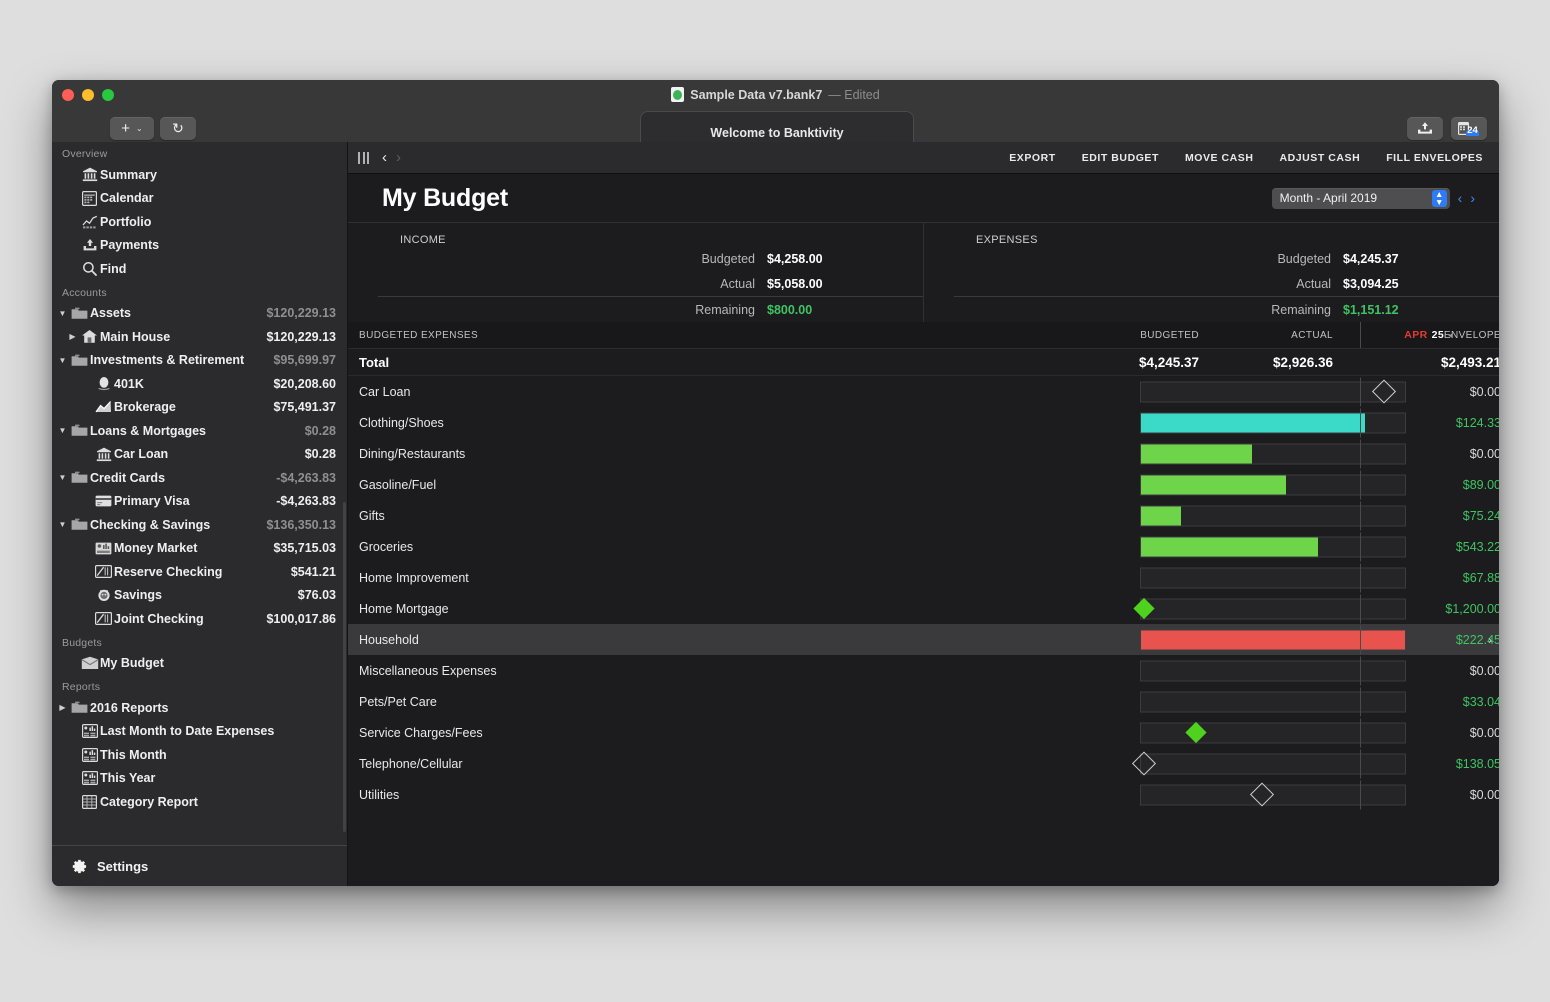 The image size is (1550, 1002). What do you see at coordinates (199, 408) in the screenshot?
I see `sidebar-item-brokerage: Brokerage $75,491.37` at bounding box center [199, 408].